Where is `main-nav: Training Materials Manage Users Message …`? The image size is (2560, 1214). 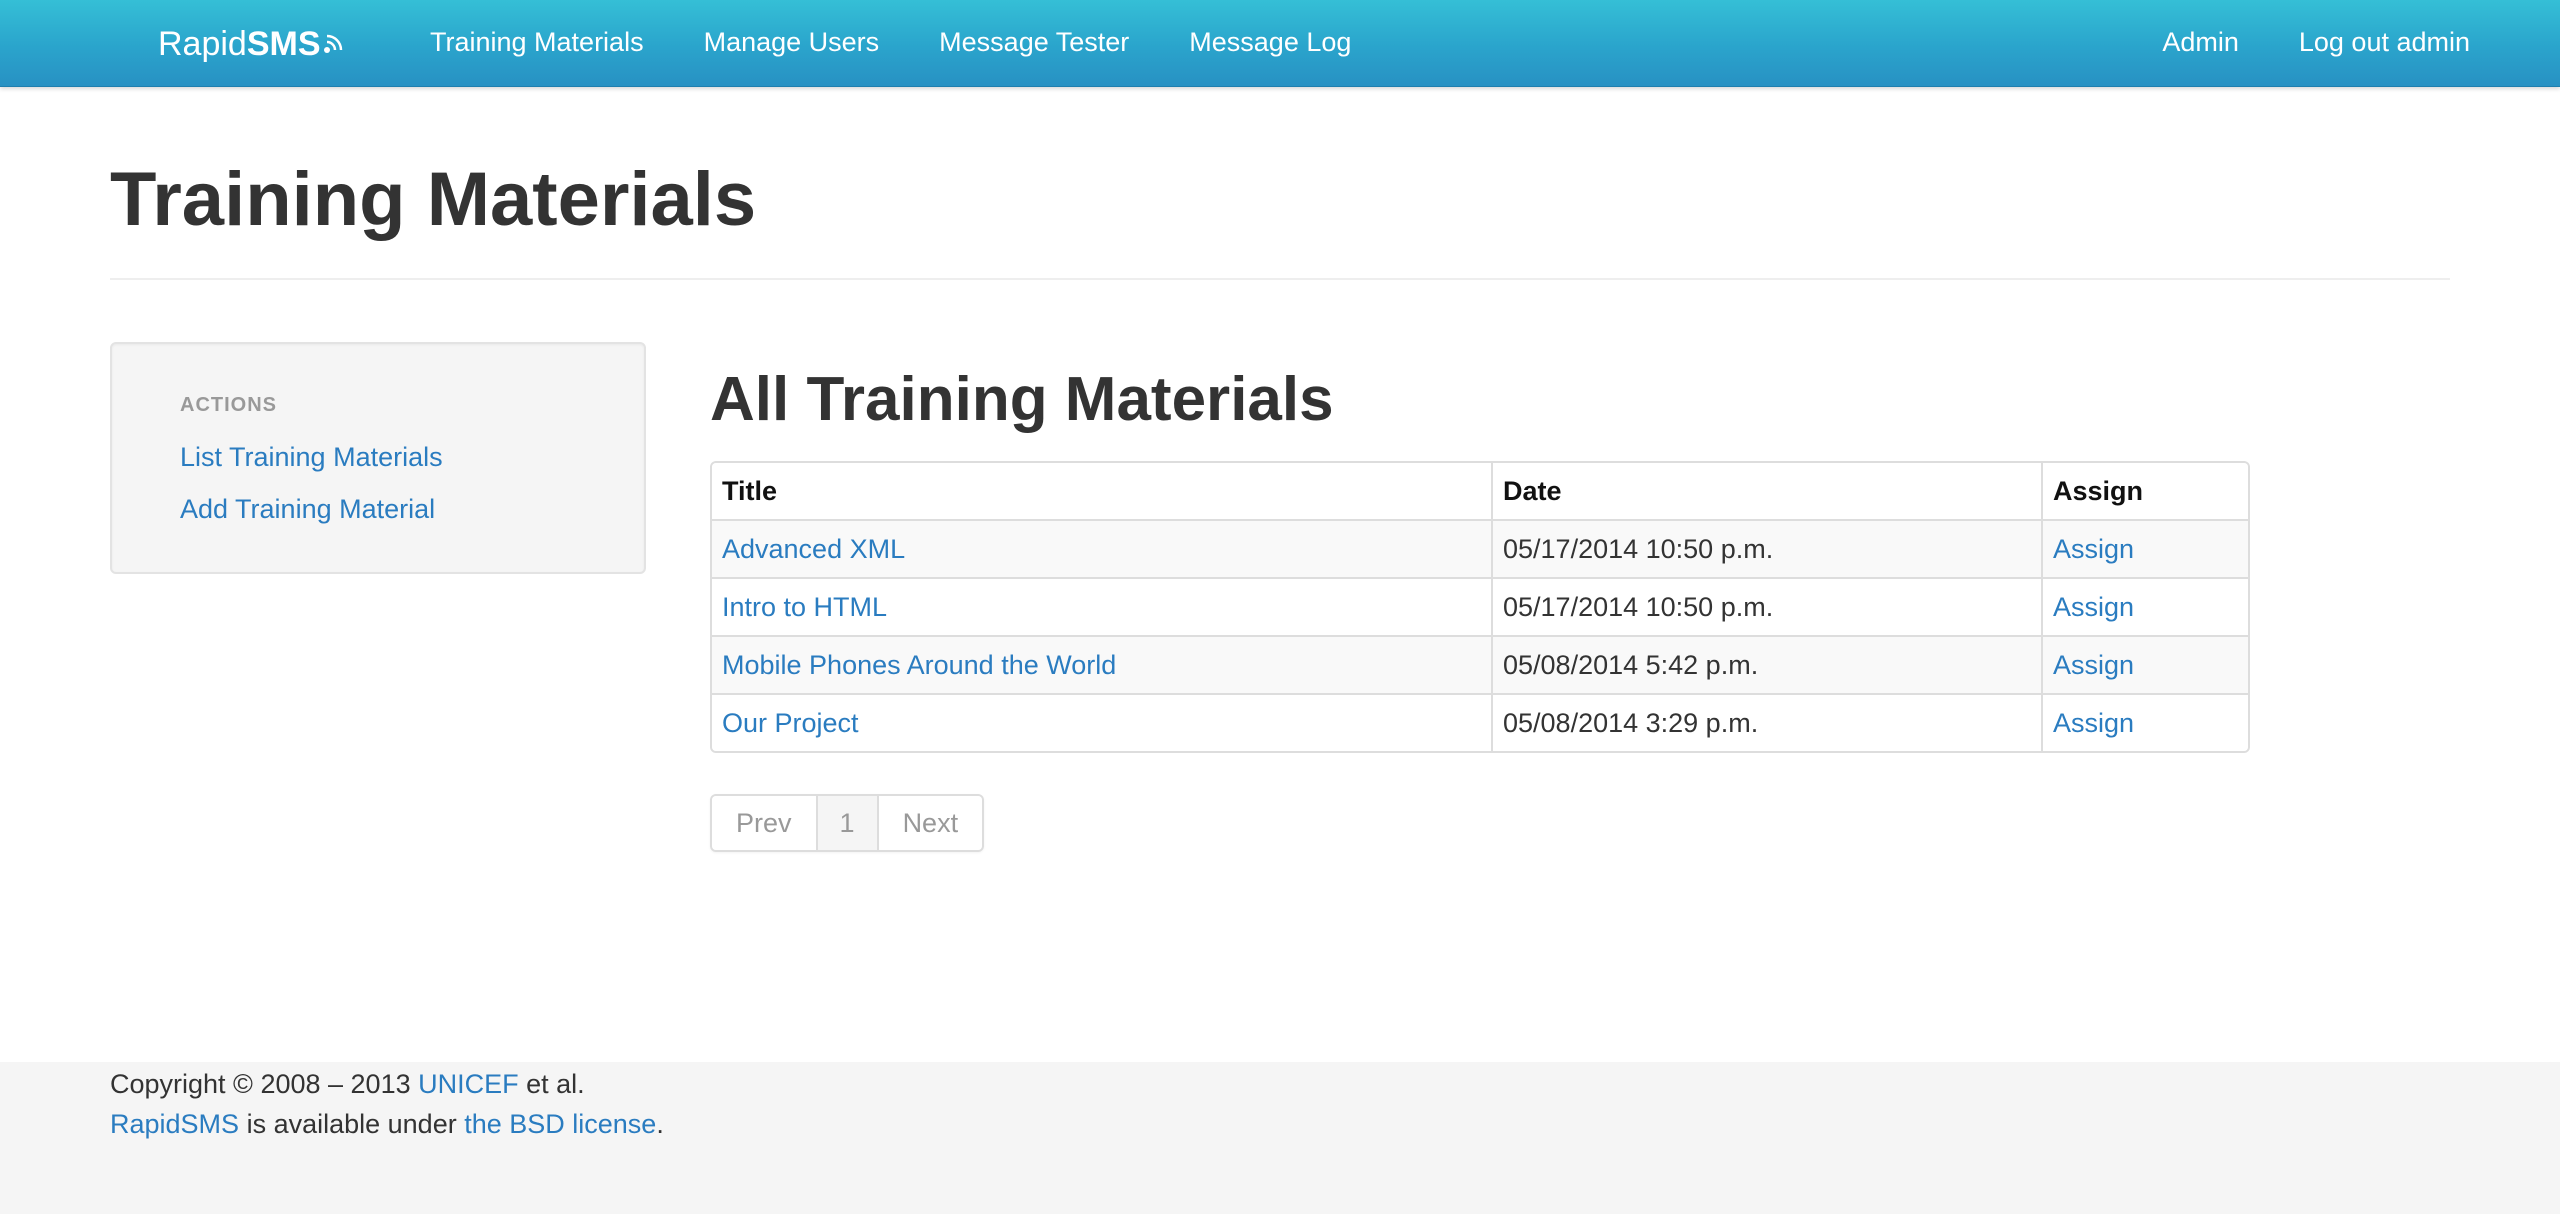 main-nav: Training Materials Manage Users Message … is located at coordinates (890, 42).